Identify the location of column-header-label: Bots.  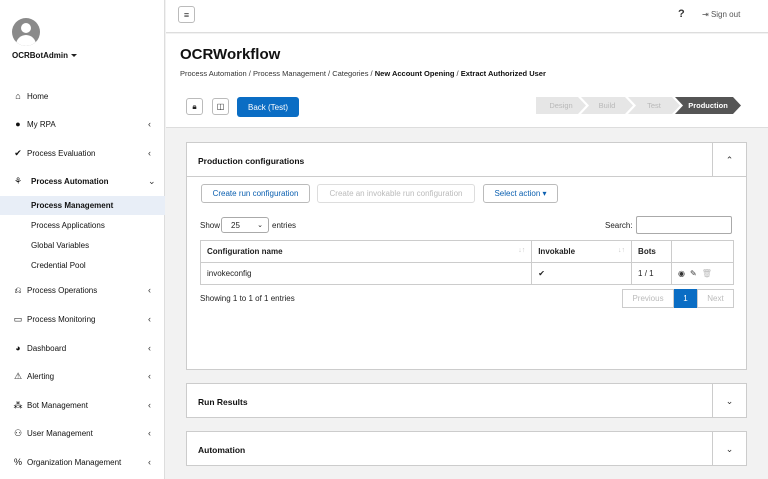
(647, 251).